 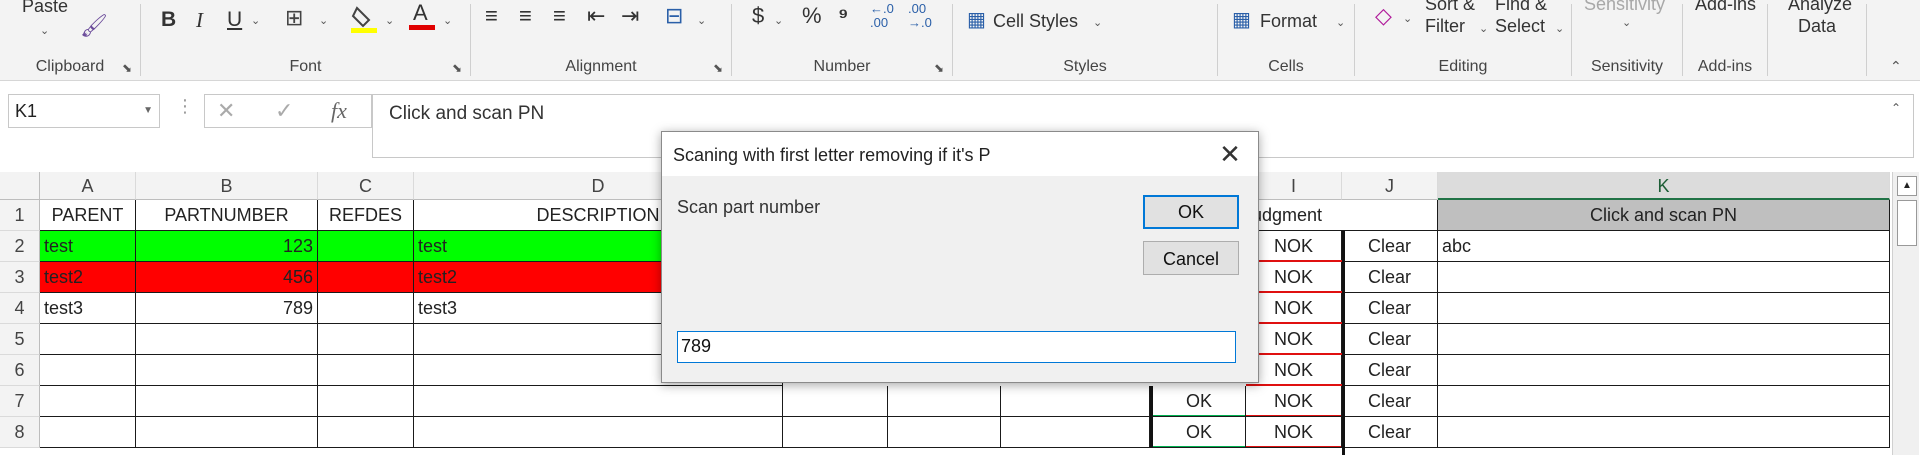 What do you see at coordinates (1075, 432) in the screenshot?
I see `cell-g8` at bounding box center [1075, 432].